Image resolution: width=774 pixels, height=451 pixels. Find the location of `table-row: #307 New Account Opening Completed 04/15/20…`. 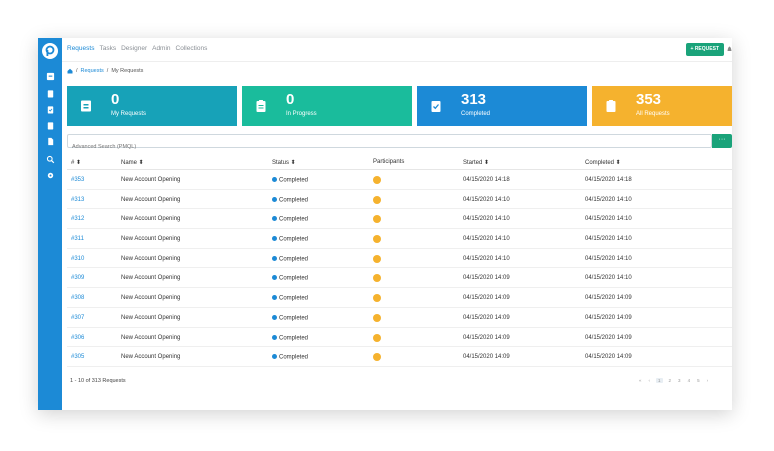

table-row: #307 New Account Opening Completed 04/15/20… is located at coordinates (399, 318).